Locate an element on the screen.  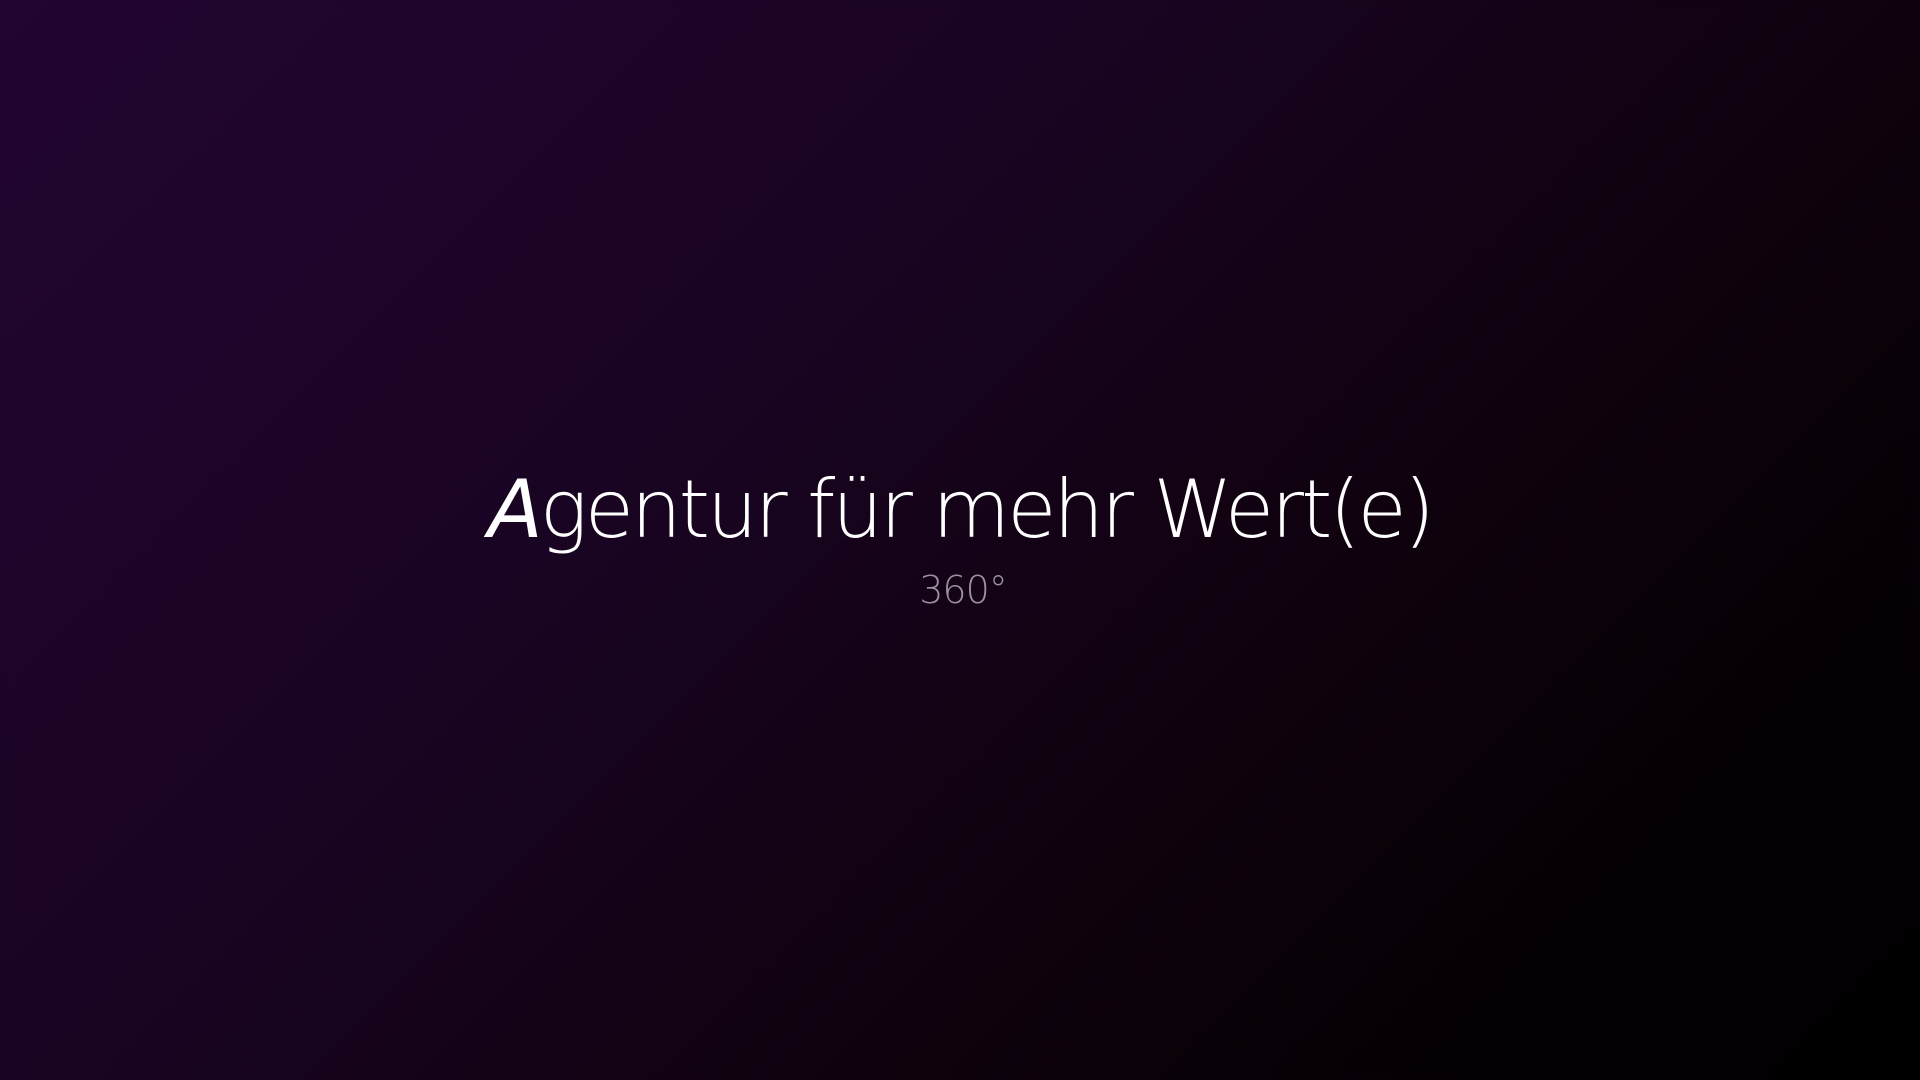
hero-title-rest: gentur für mehr Wert(e) is located at coordinates (987, 509).